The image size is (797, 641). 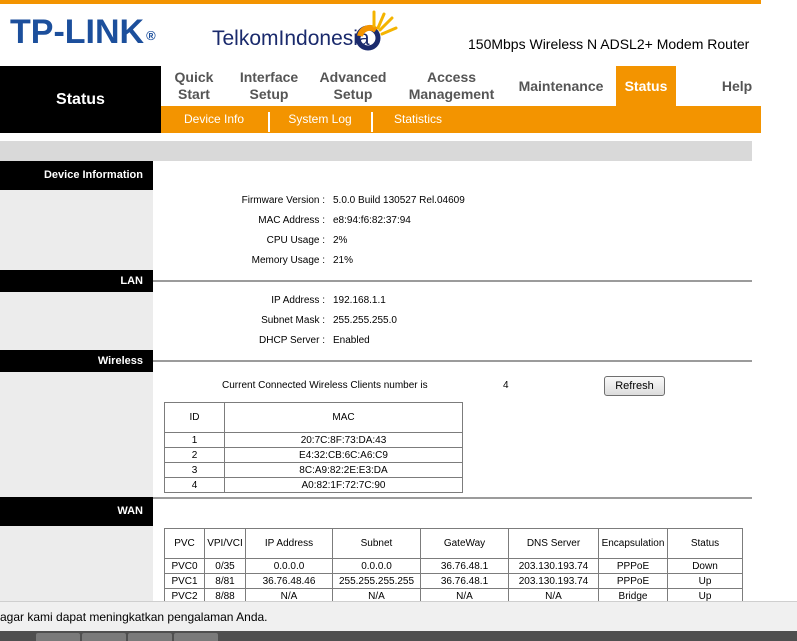 I want to click on section-lan: LAN, so click(x=76, y=281).